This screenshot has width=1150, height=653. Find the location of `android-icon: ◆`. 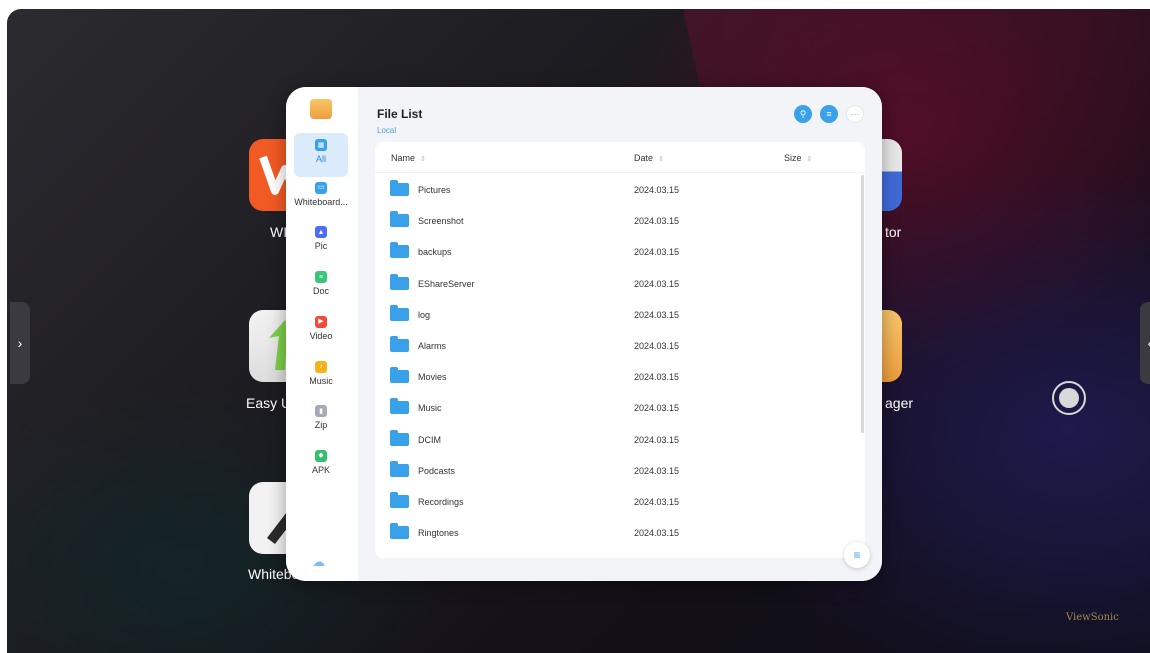

android-icon: ◆ is located at coordinates (321, 455).